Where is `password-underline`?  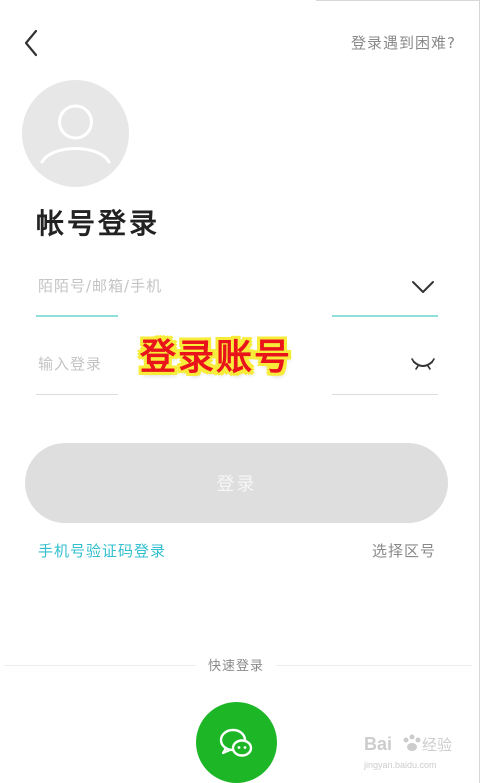 password-underline is located at coordinates (77, 394).